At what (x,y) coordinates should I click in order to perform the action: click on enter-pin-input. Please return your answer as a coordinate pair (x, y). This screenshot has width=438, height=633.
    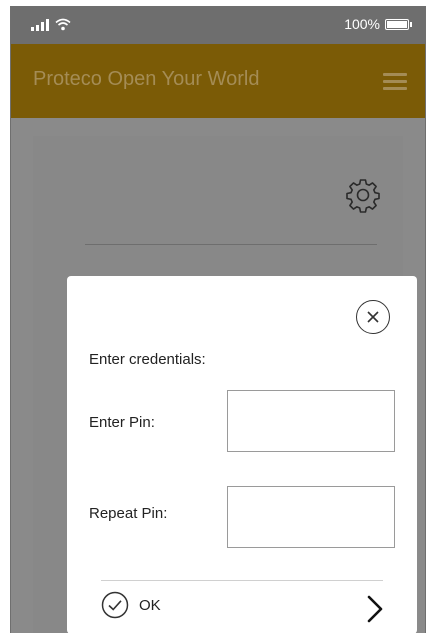
    Looking at the image, I should click on (311, 421).